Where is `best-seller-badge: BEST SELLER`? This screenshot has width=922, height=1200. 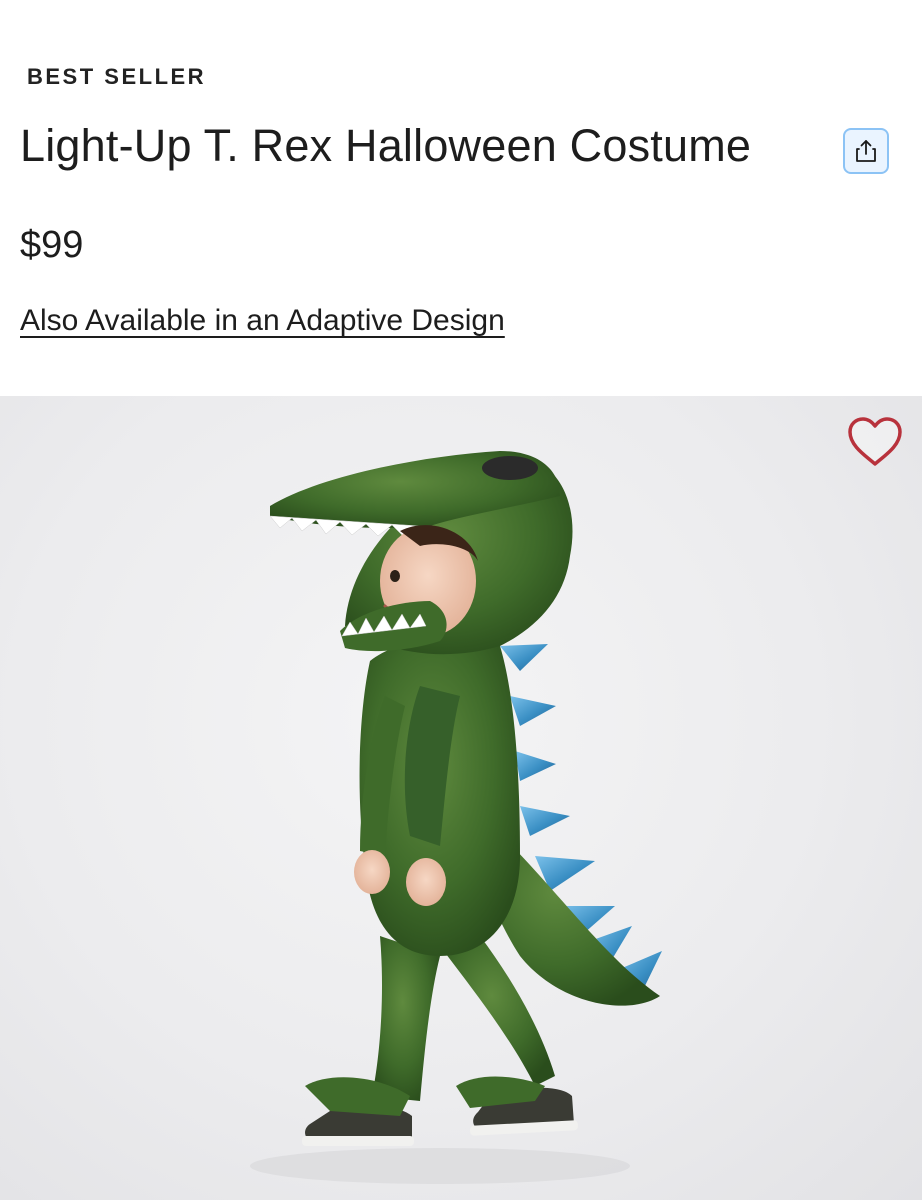
best-seller-badge: BEST SELLER is located at coordinates (117, 76).